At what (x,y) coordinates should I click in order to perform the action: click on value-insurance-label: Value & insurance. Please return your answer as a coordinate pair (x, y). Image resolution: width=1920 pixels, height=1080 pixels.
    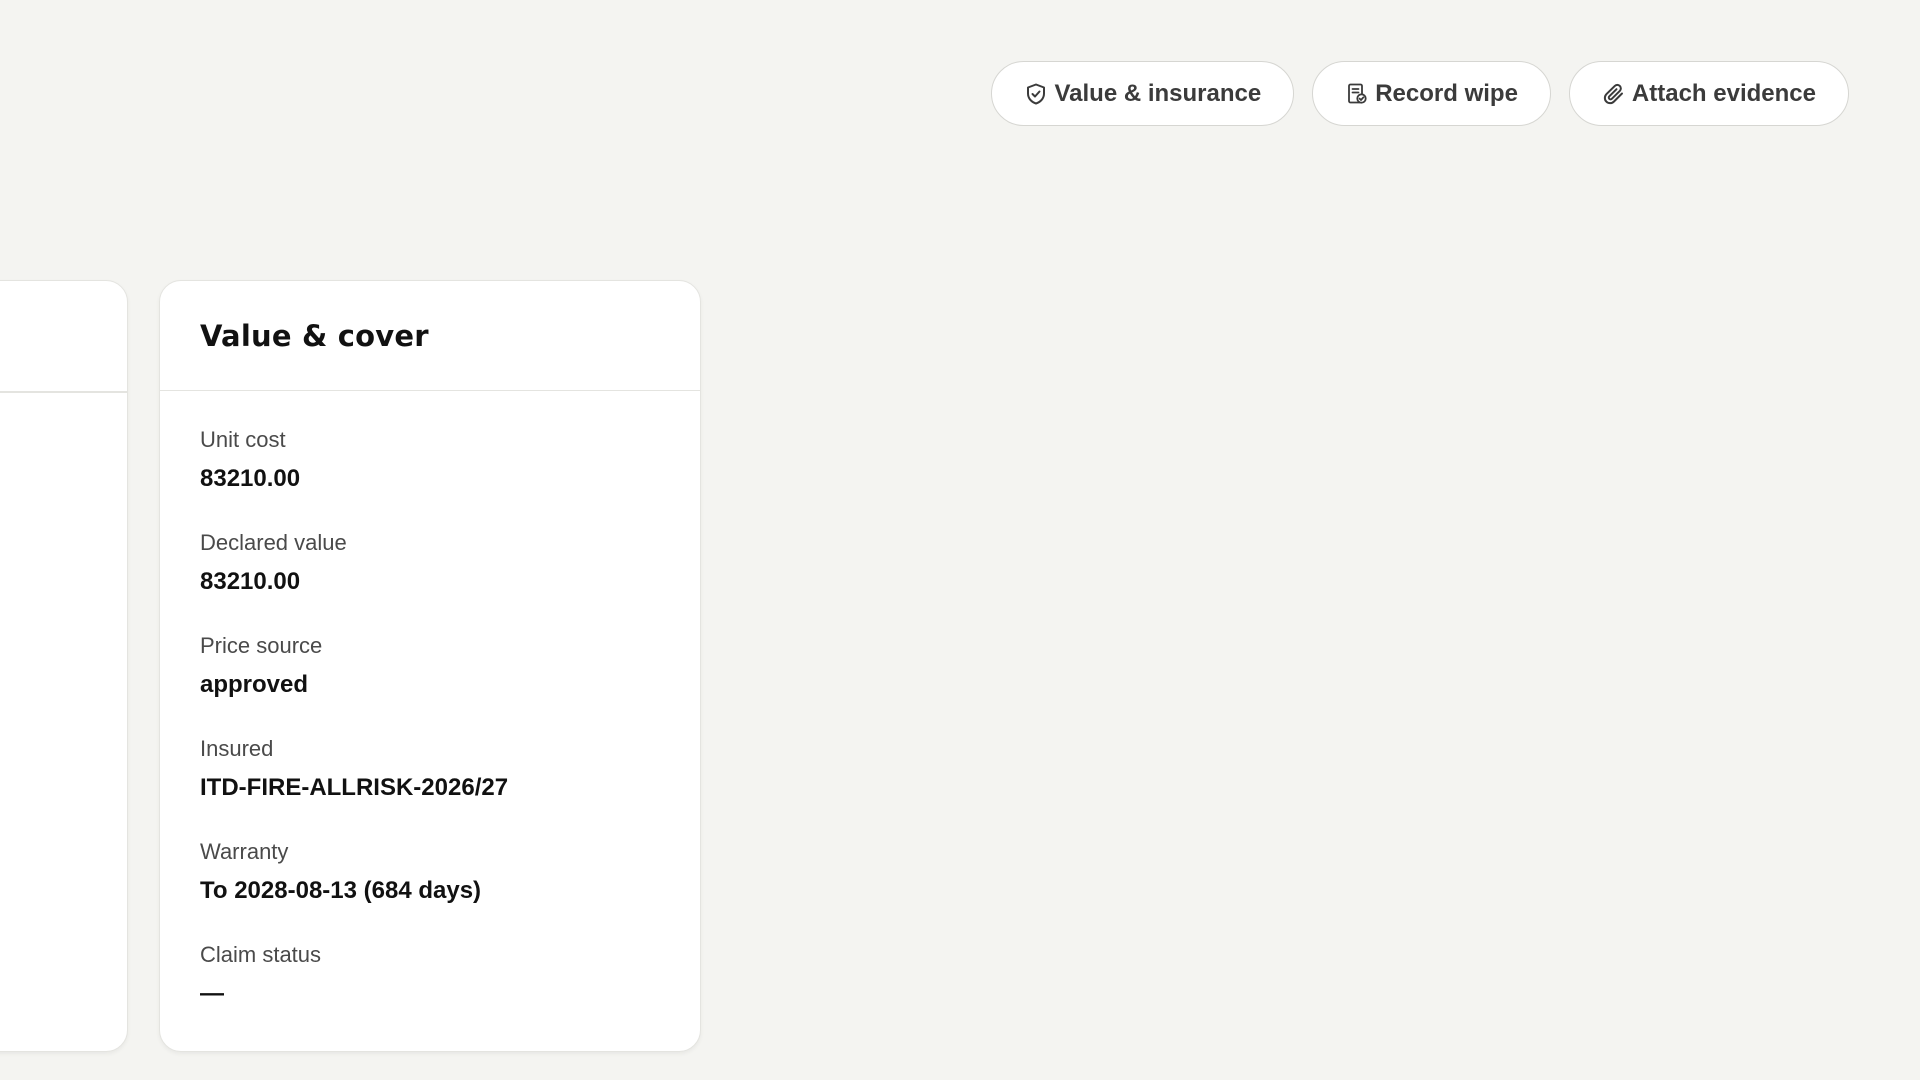
    Looking at the image, I should click on (1158, 93).